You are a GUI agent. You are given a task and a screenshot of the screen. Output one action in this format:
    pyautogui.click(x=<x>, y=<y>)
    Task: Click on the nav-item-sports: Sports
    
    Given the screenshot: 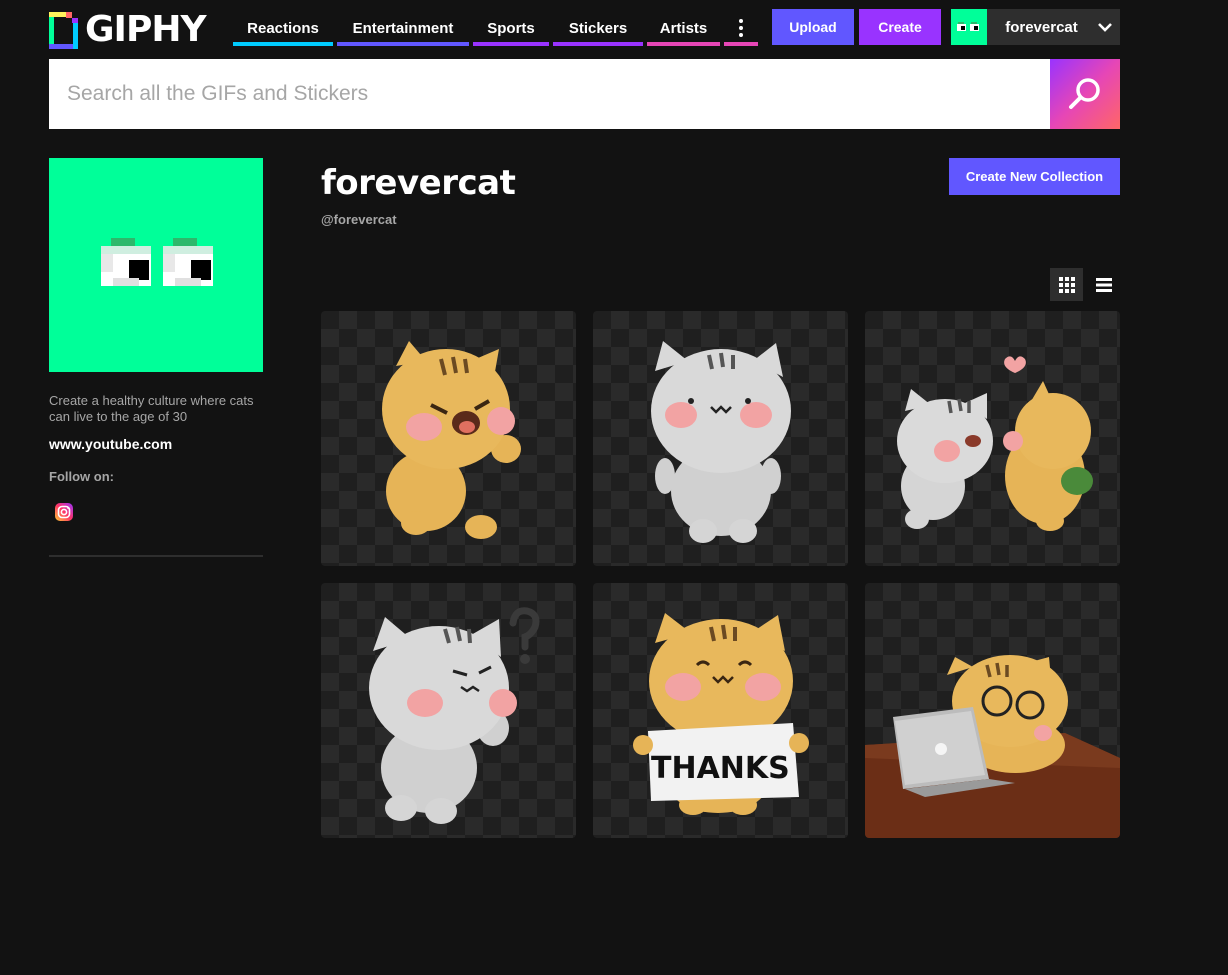 What is the action you would take?
    pyautogui.click(x=511, y=28)
    